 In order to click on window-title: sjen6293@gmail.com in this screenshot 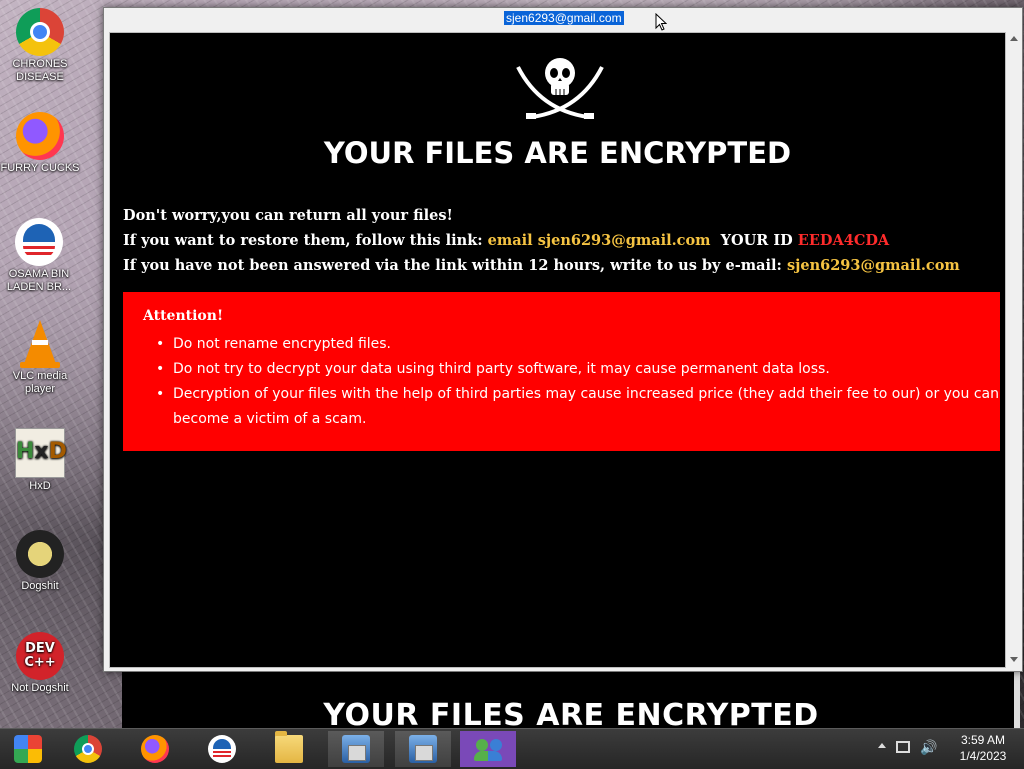, I will do `click(564, 18)`.